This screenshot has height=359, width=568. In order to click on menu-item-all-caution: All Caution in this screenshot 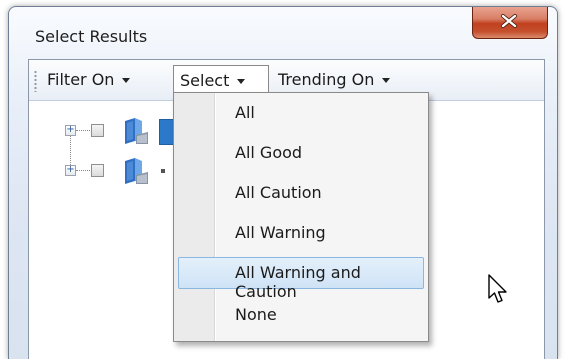, I will do `click(301, 192)`.